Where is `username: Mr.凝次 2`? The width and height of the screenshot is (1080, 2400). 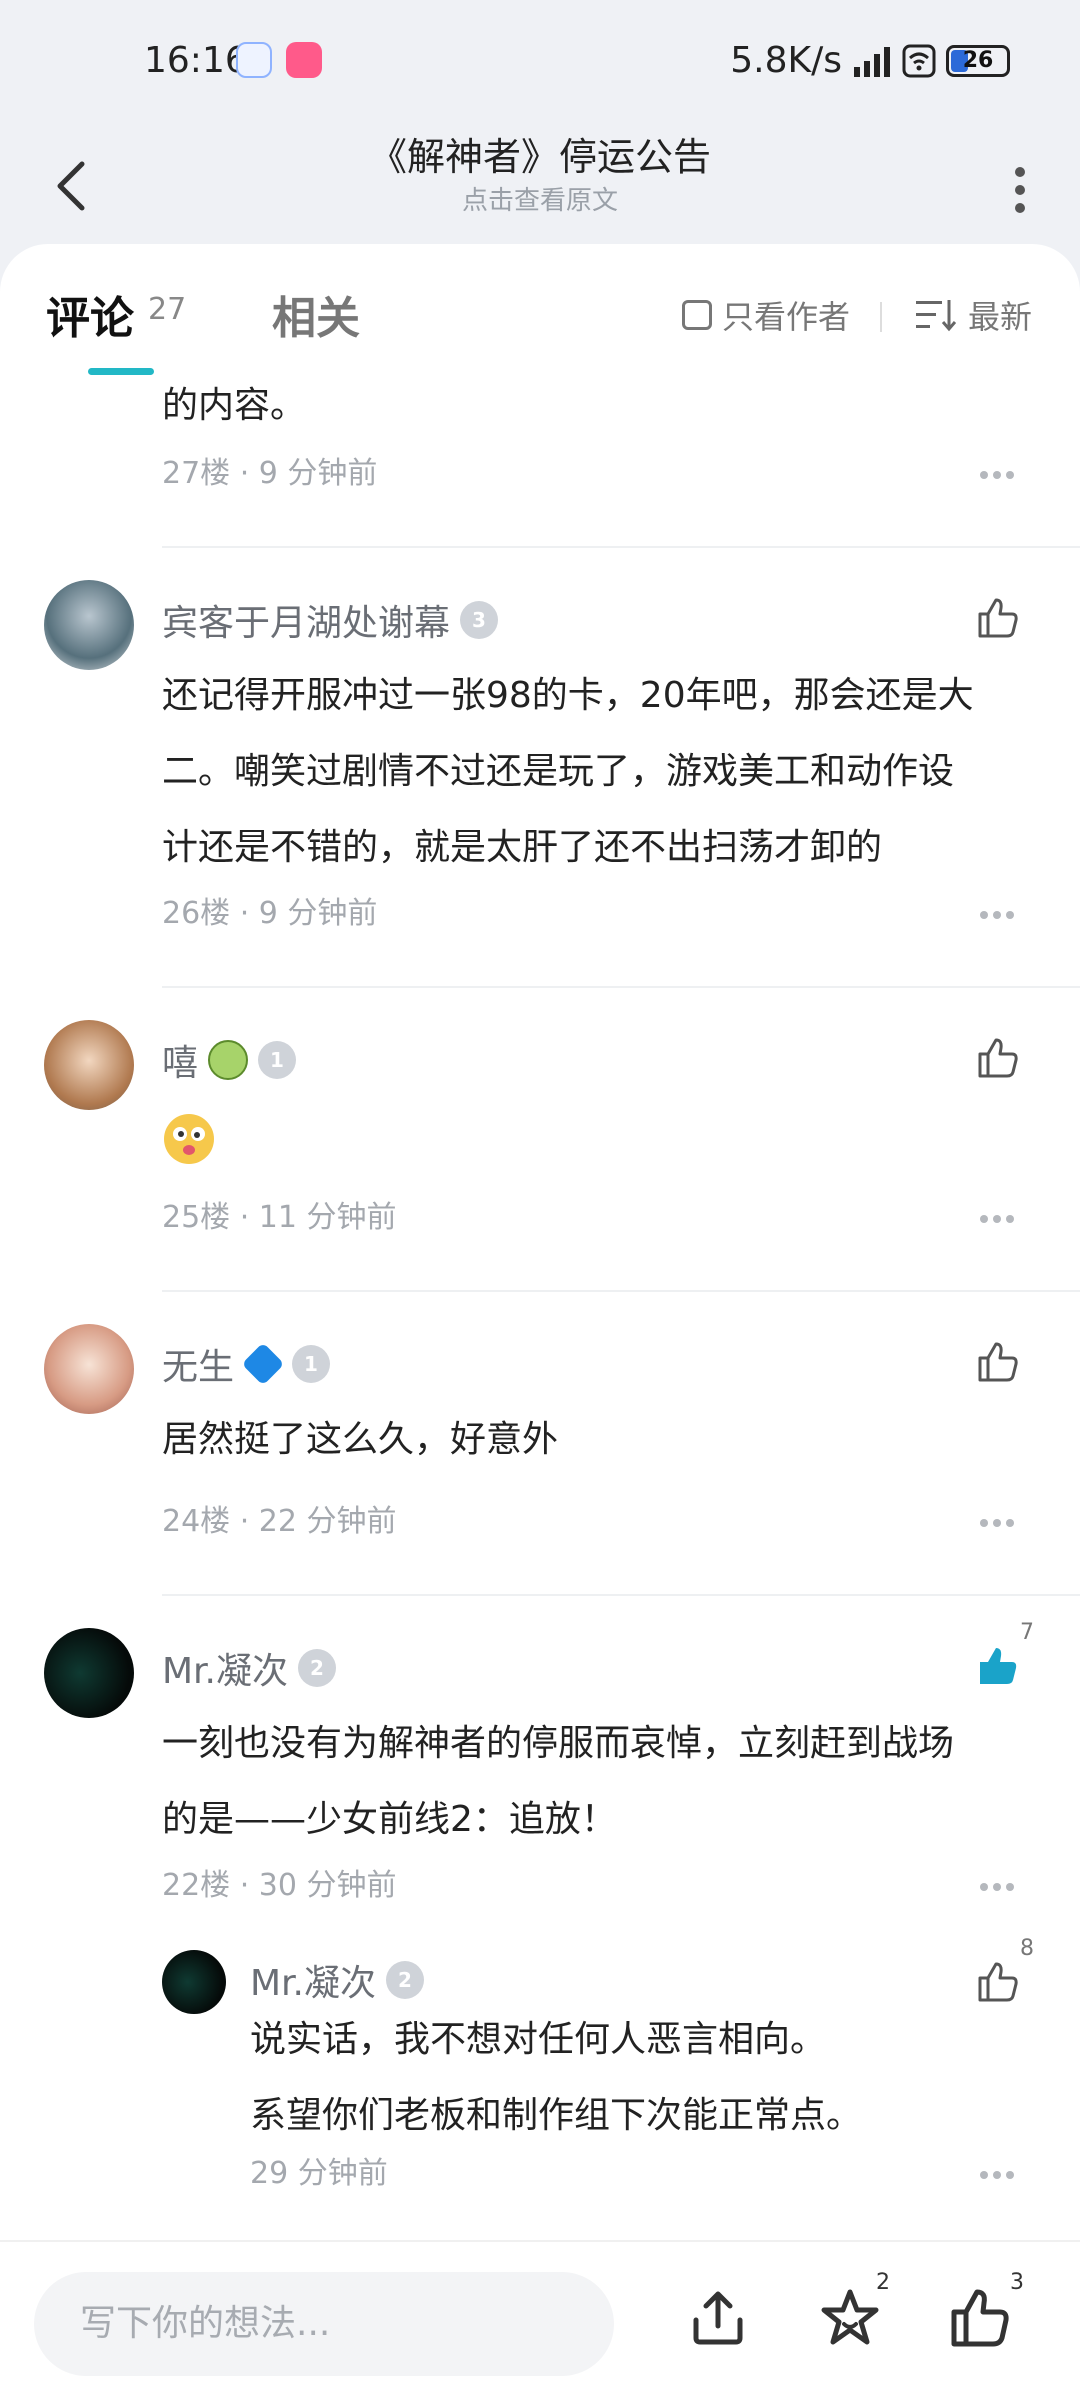
username: Mr.凝次 2 is located at coordinates (249, 1668).